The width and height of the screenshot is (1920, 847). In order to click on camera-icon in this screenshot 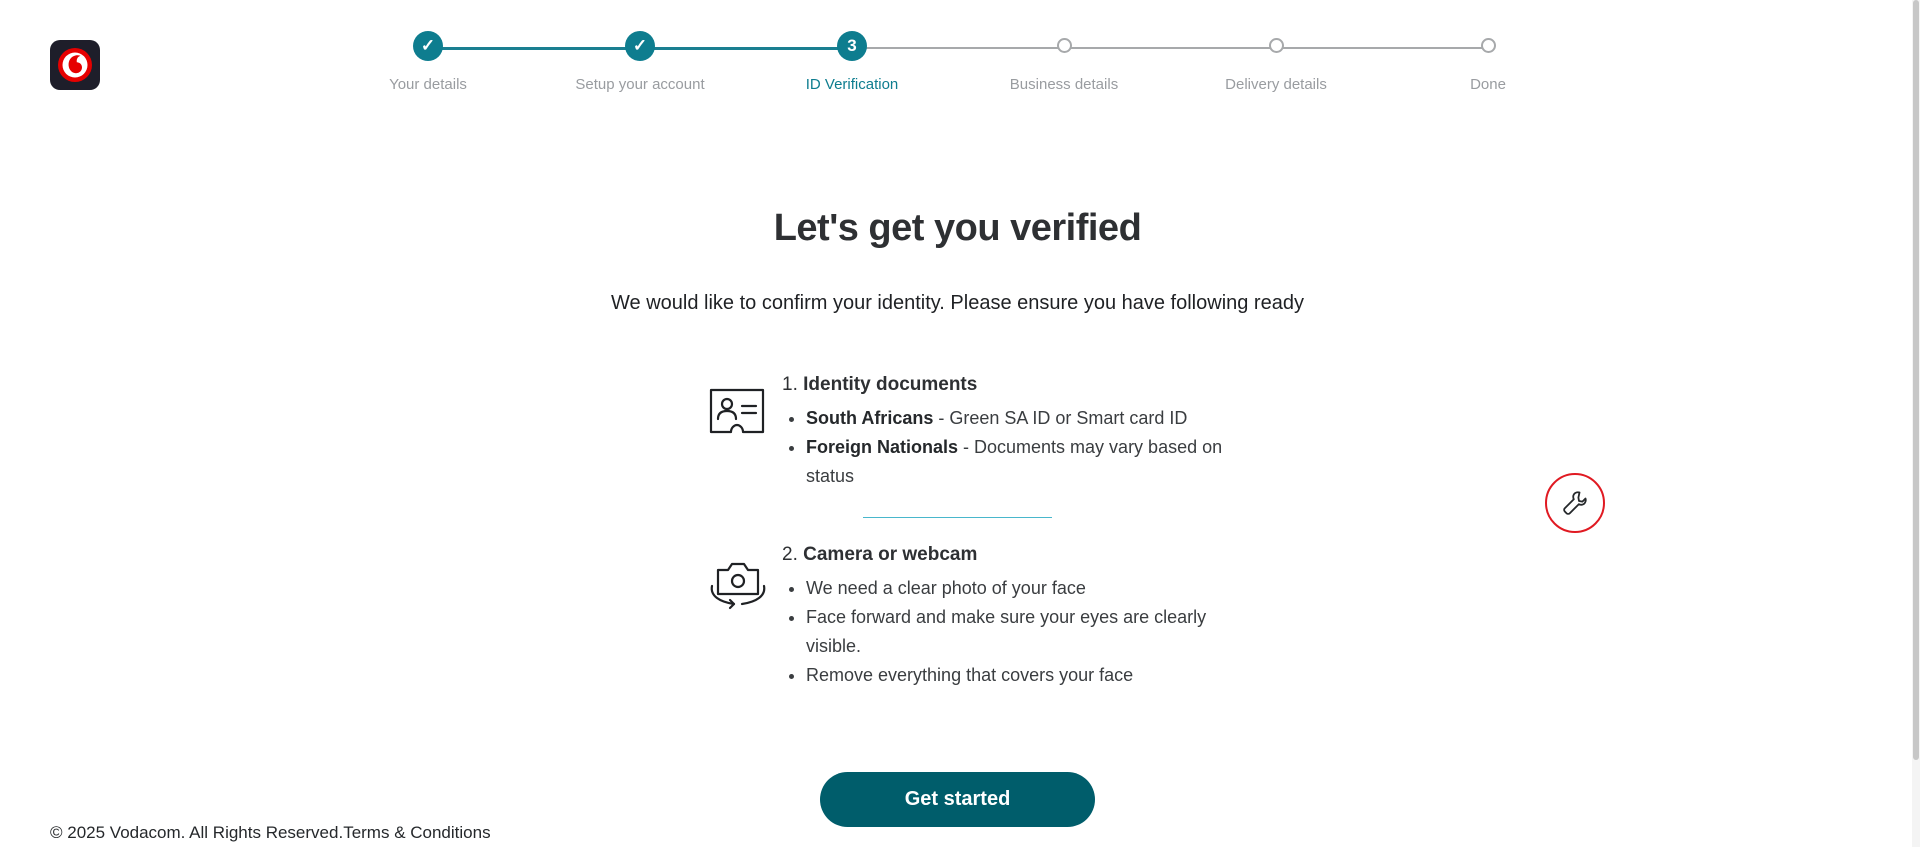, I will do `click(738, 586)`.